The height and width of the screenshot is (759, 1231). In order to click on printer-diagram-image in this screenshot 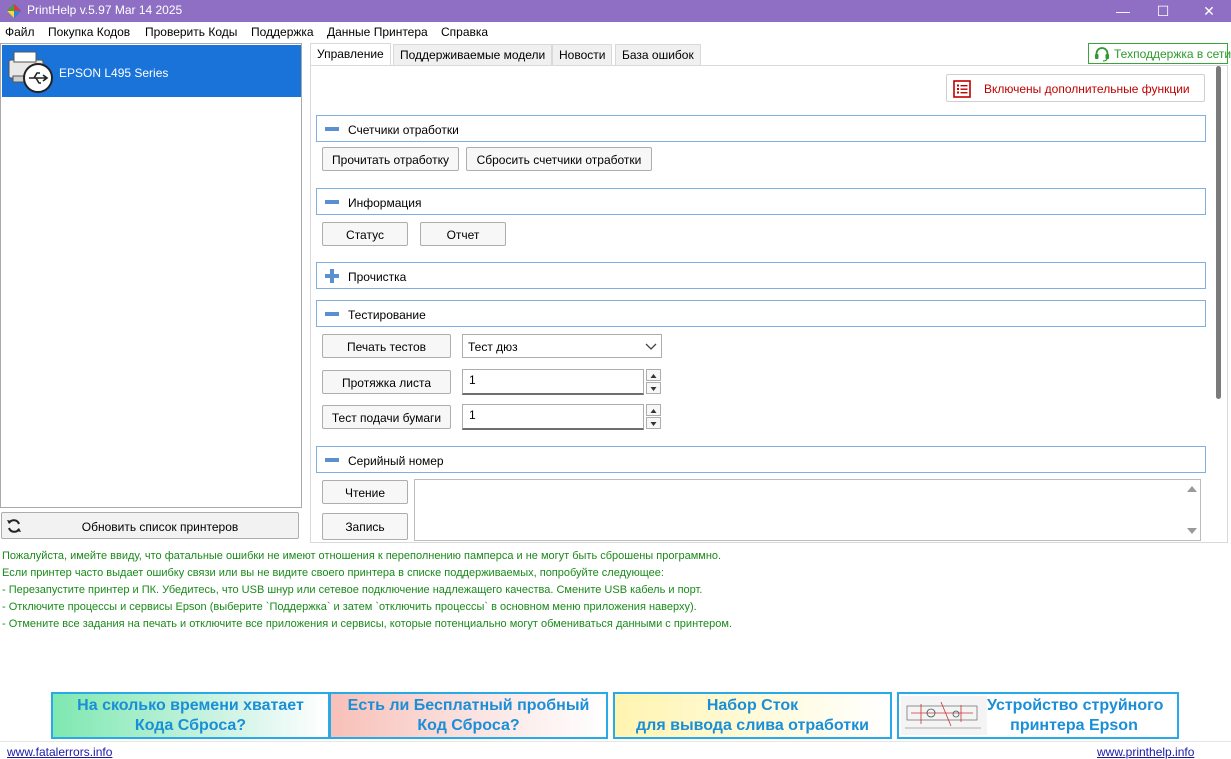, I will do `click(944, 715)`.